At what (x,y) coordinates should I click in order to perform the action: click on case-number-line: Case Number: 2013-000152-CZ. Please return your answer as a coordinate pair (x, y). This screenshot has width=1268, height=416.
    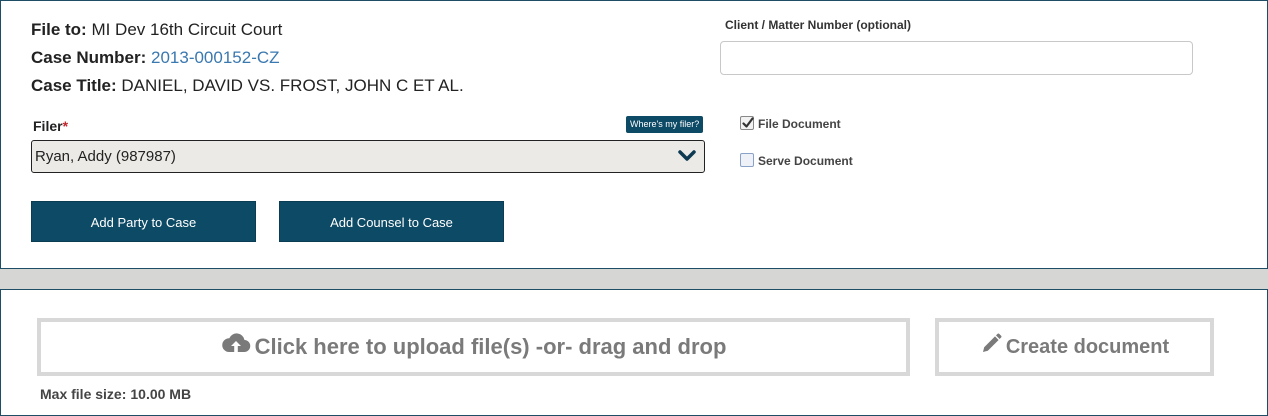
    Looking at the image, I should click on (155, 58).